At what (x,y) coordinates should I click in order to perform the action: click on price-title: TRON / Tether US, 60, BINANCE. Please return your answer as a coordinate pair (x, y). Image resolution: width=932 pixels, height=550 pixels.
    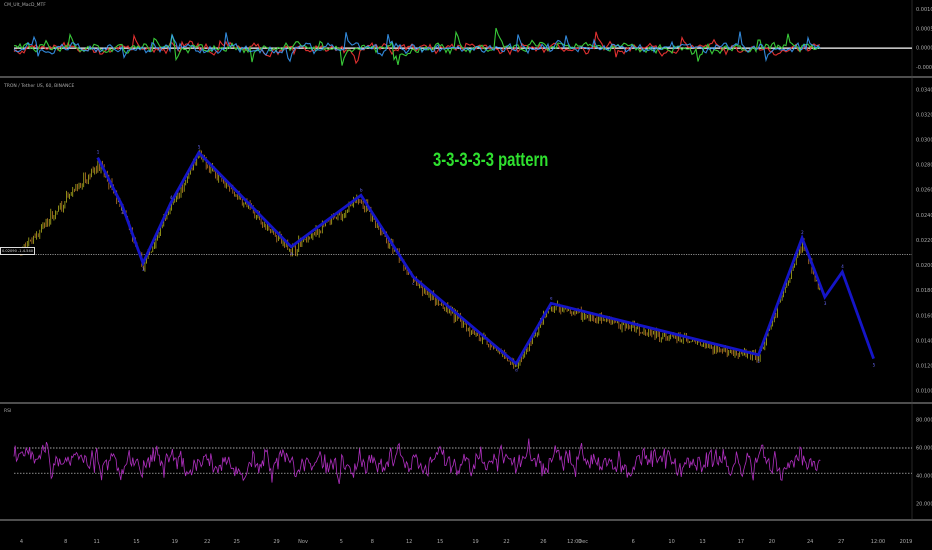
    Looking at the image, I should click on (39, 86).